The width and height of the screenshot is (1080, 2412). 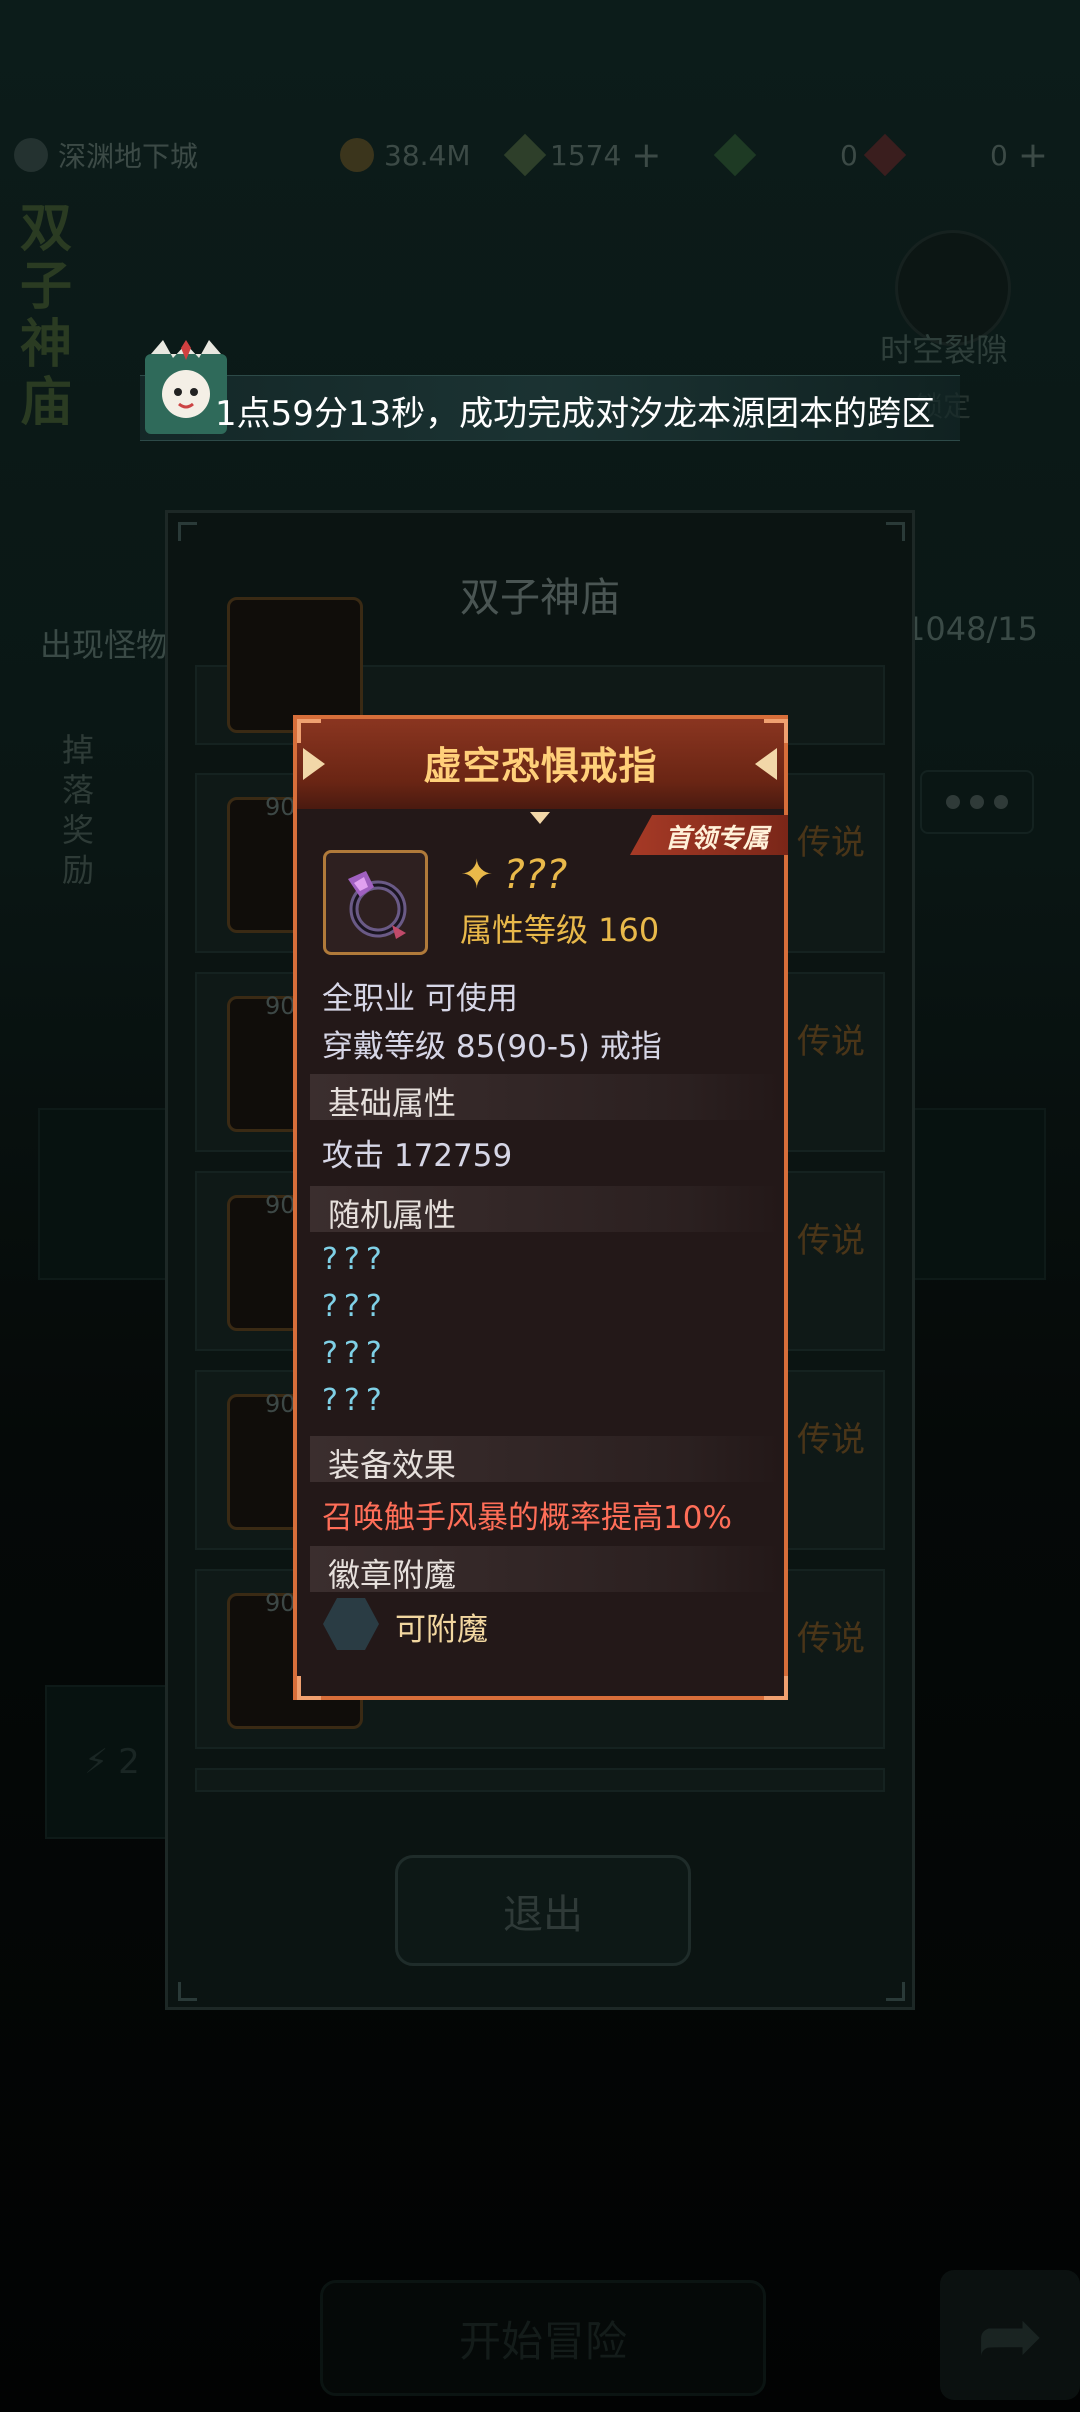 What do you see at coordinates (105, 1194) in the screenshot?
I see `left-side-panel` at bounding box center [105, 1194].